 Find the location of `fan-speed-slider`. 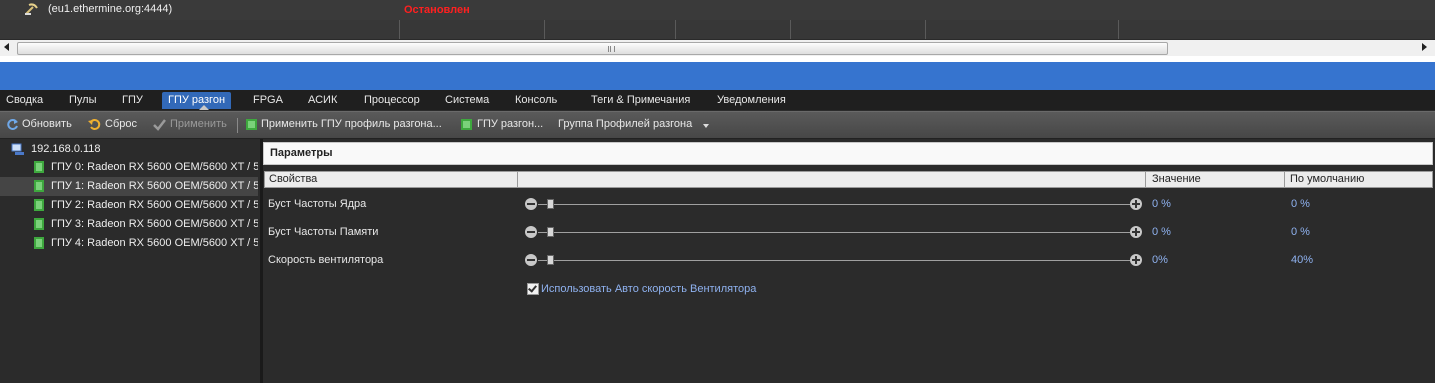

fan-speed-slider is located at coordinates (834, 260).